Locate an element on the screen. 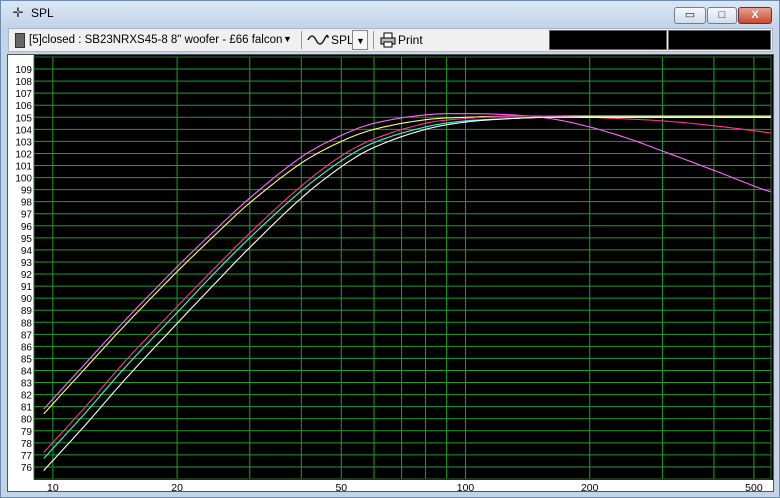 This screenshot has width=780, height=498. y-tick-label: 79 is located at coordinates (27, 432).